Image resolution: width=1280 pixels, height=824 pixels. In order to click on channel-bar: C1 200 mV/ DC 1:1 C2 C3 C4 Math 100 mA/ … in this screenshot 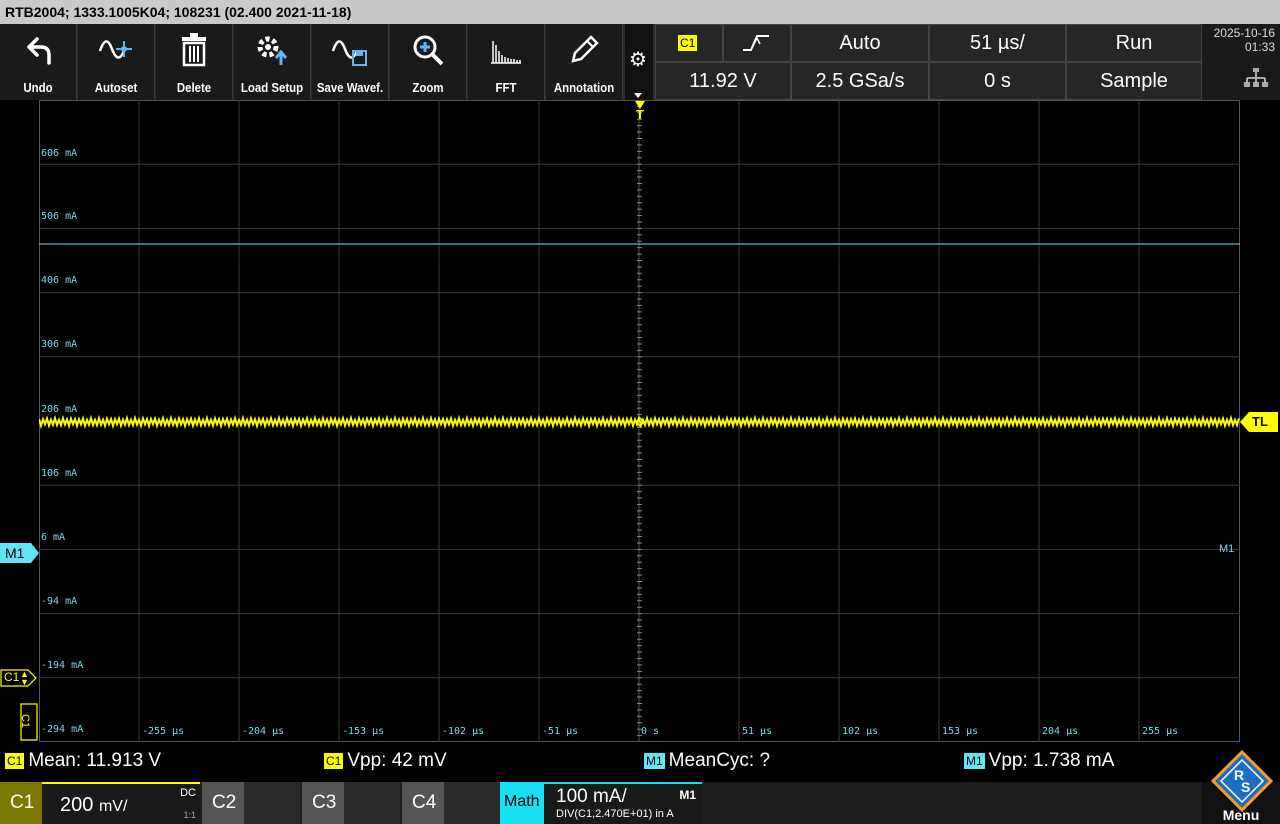, I will do `click(640, 787)`.